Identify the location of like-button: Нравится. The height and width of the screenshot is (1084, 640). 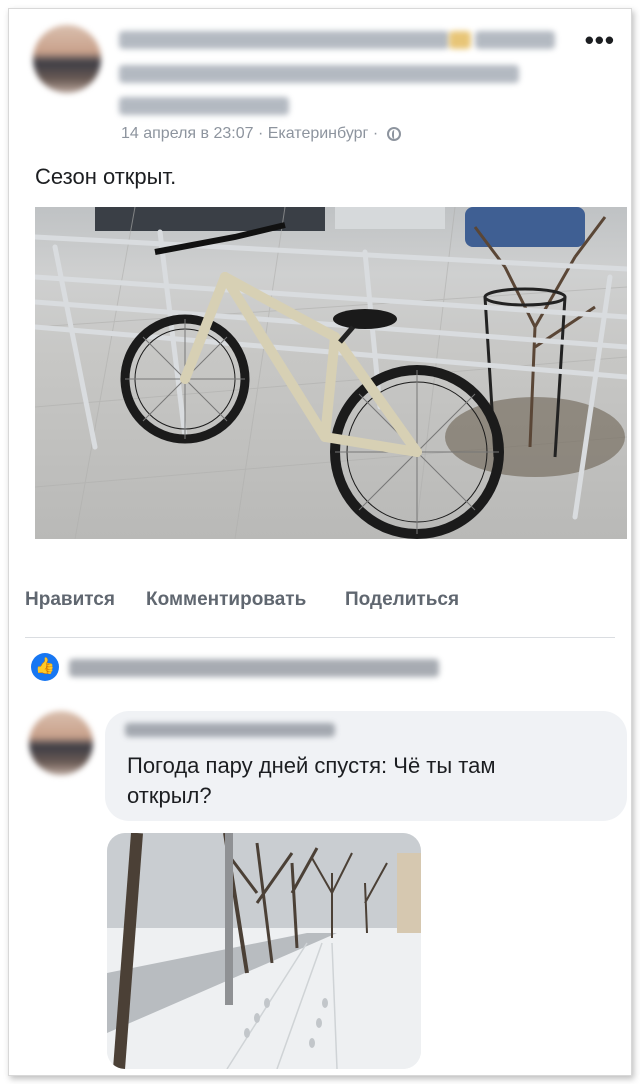
(70, 600).